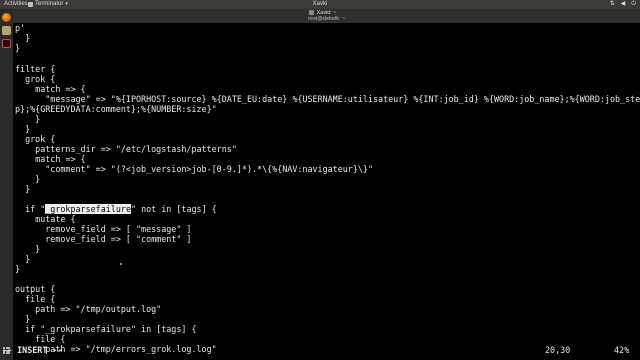 The image size is (640, 360). Describe the element at coordinates (622, 350) in the screenshot. I see `scroll-percent: 42%` at that location.